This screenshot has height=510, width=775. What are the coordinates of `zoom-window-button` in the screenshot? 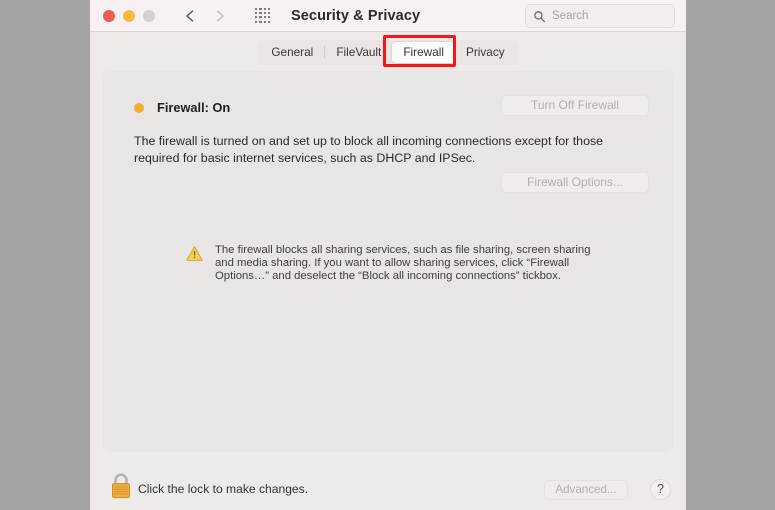 It's located at (149, 15).